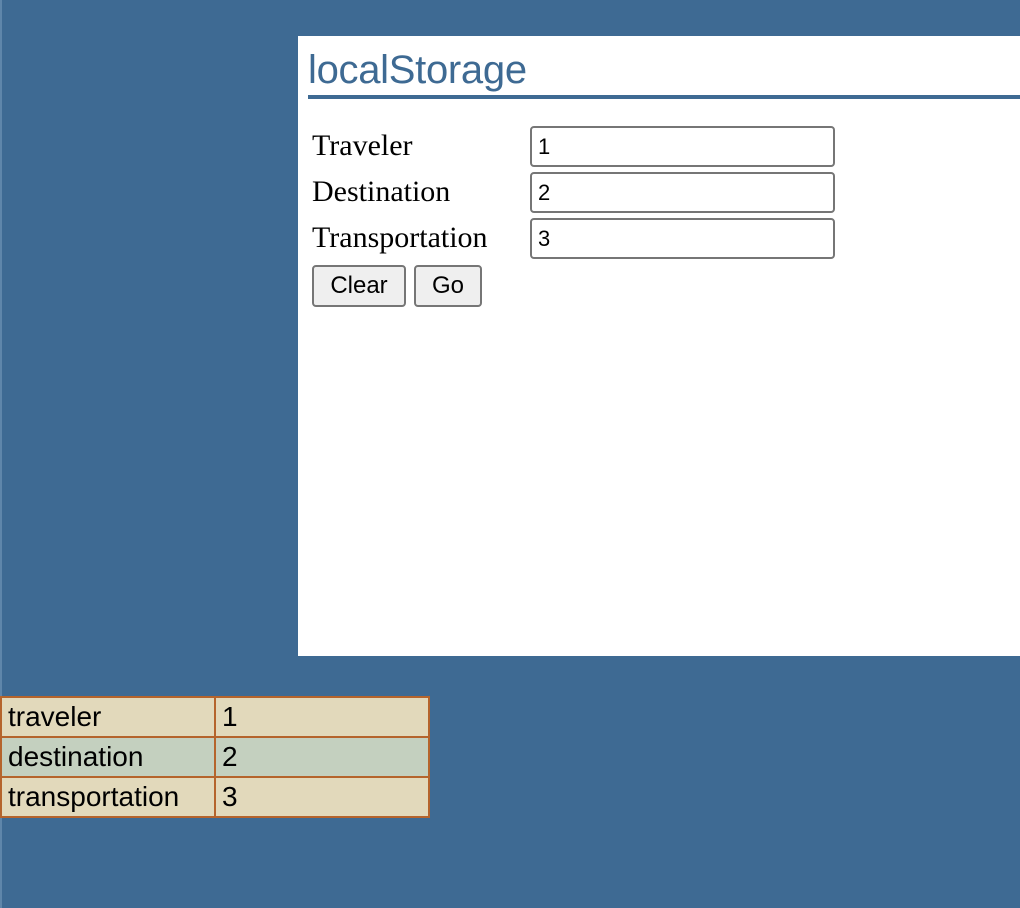  What do you see at coordinates (322, 757) in the screenshot?
I see `table-cell-value: 2` at bounding box center [322, 757].